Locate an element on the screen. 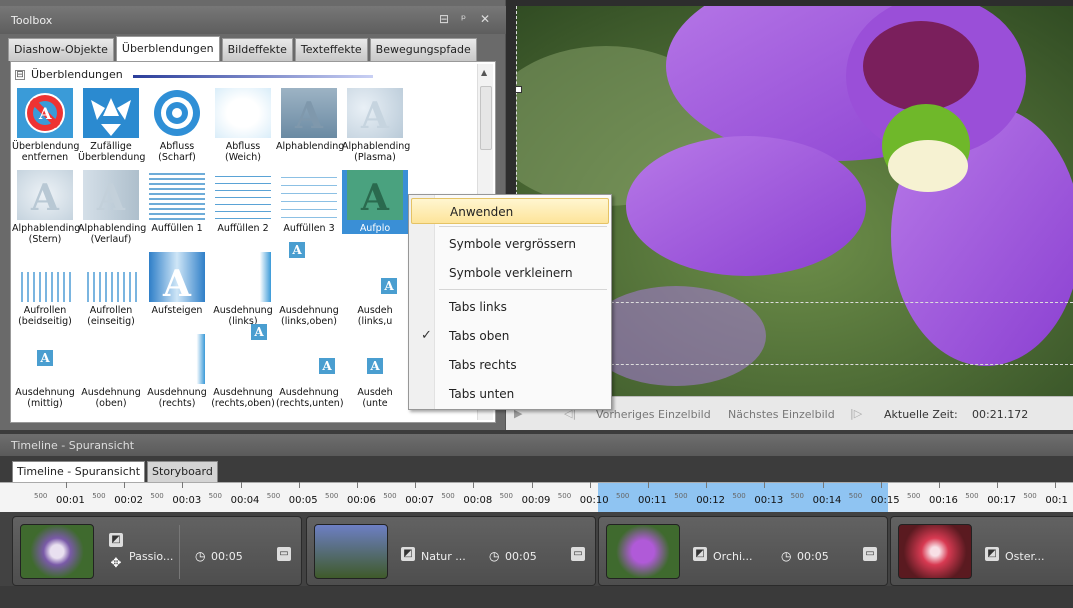 The width and height of the screenshot is (1073, 608). transition-item-selected: A Aufplo is located at coordinates (375, 202).